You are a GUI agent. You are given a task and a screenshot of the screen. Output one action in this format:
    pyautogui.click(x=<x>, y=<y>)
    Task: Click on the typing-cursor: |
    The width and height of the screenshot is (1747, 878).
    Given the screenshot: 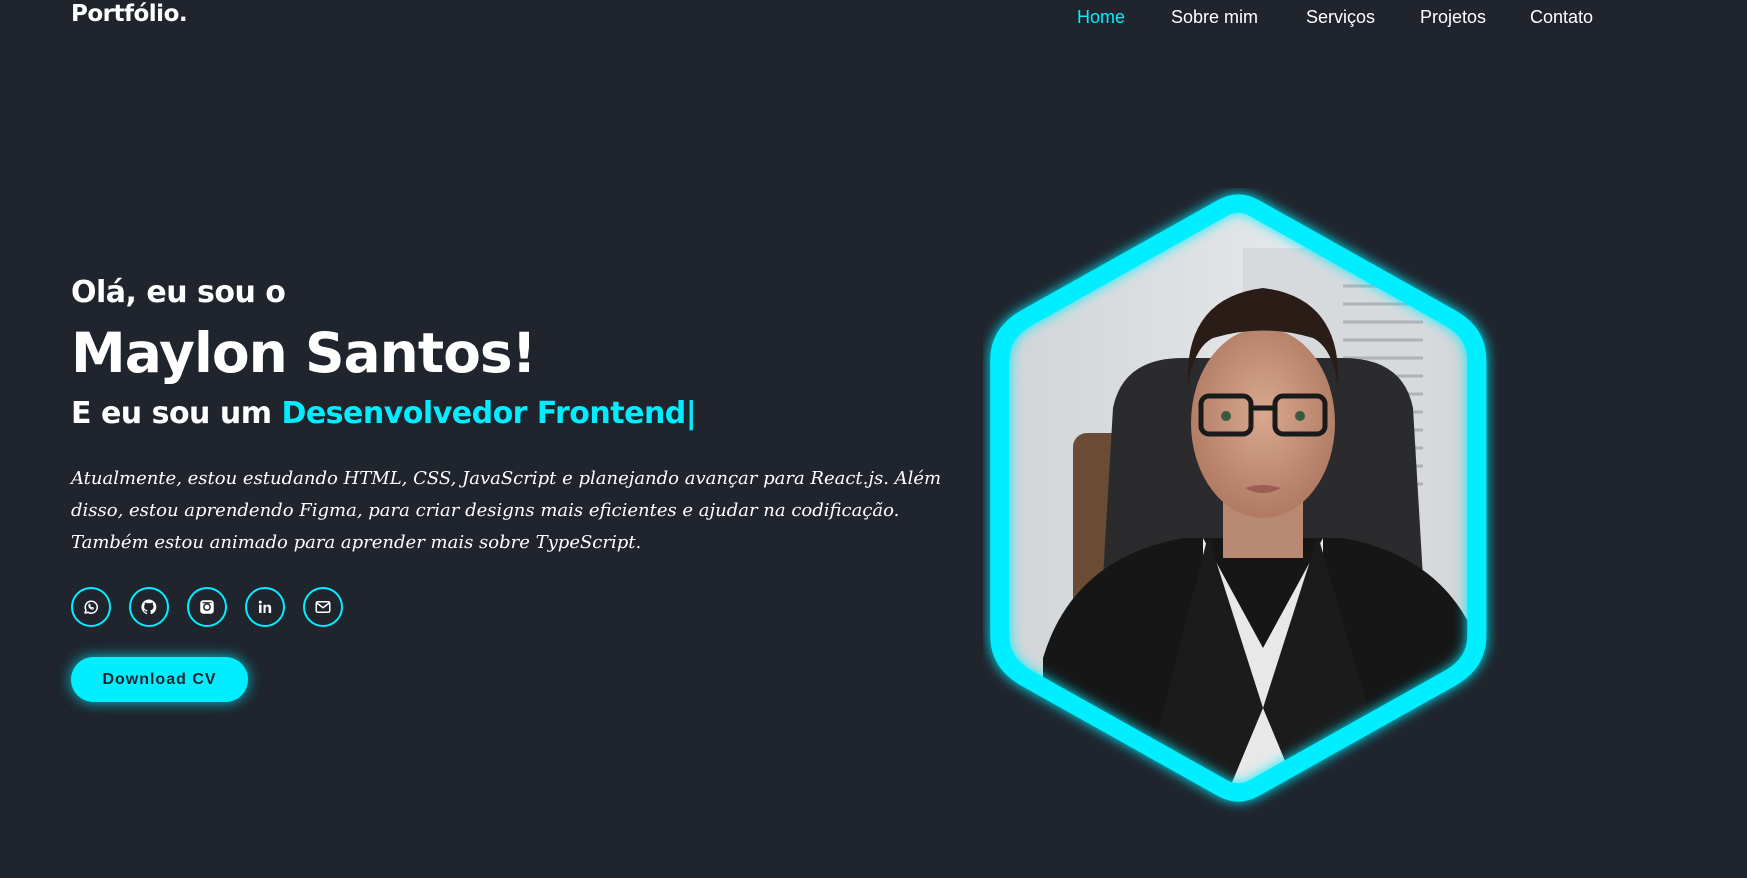 What is the action you would take?
    pyautogui.click(x=691, y=413)
    